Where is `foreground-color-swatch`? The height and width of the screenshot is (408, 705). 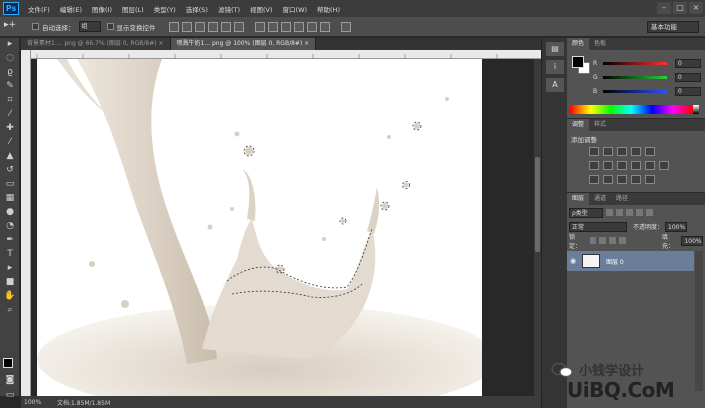 foreground-color-swatch is located at coordinates (8, 363).